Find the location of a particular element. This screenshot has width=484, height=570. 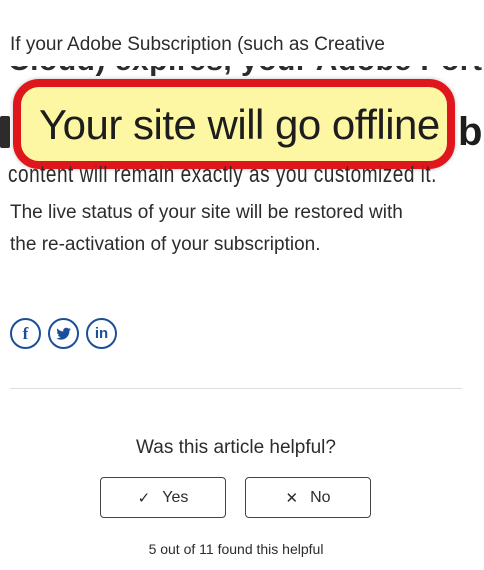

twitter-share-button is located at coordinates (63, 333).